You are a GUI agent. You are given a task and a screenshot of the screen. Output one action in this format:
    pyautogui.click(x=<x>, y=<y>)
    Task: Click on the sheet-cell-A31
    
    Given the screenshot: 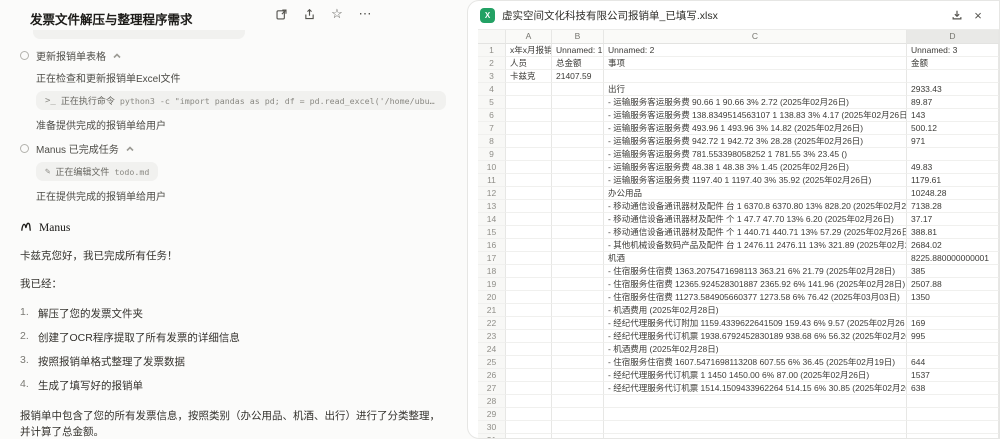 What is the action you would take?
    pyautogui.click(x=529, y=436)
    